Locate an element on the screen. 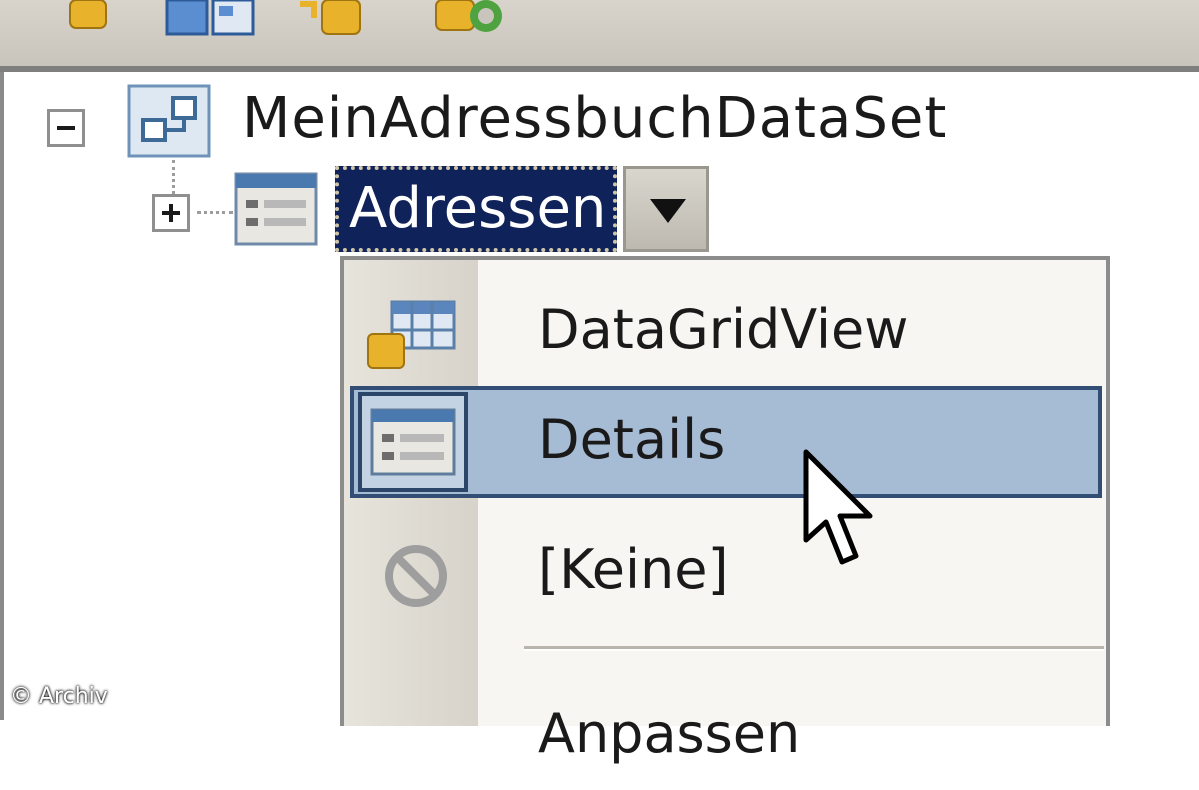  menu-item-label: [Keine] is located at coordinates (633, 569).